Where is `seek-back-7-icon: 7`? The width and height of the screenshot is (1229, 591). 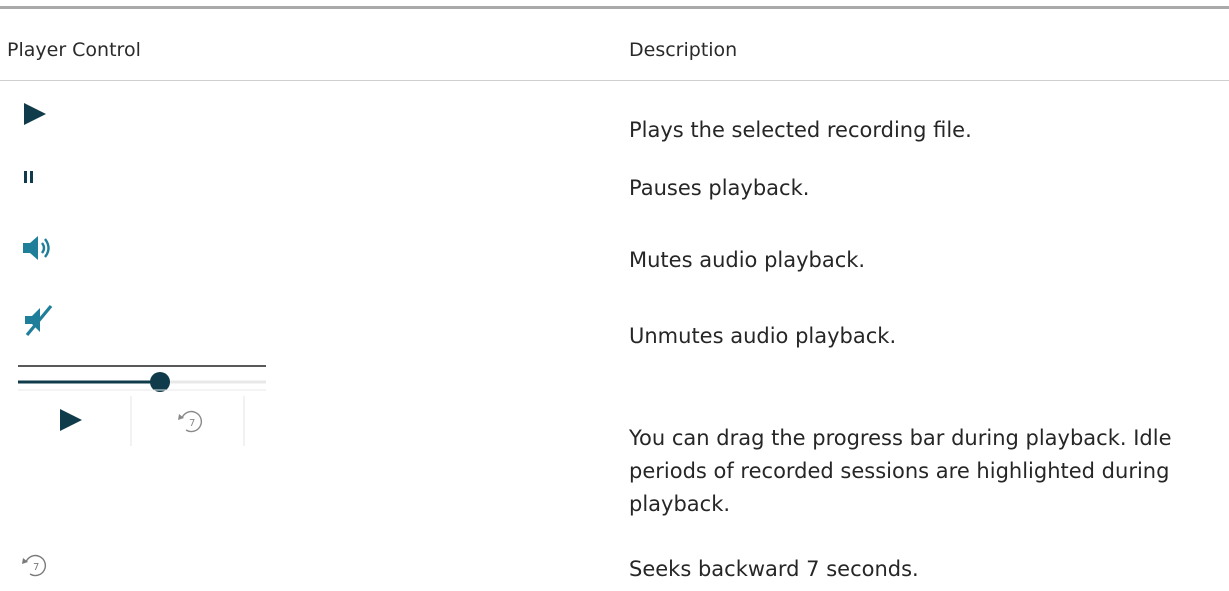
seek-back-7-icon: 7 is located at coordinates (34, 565).